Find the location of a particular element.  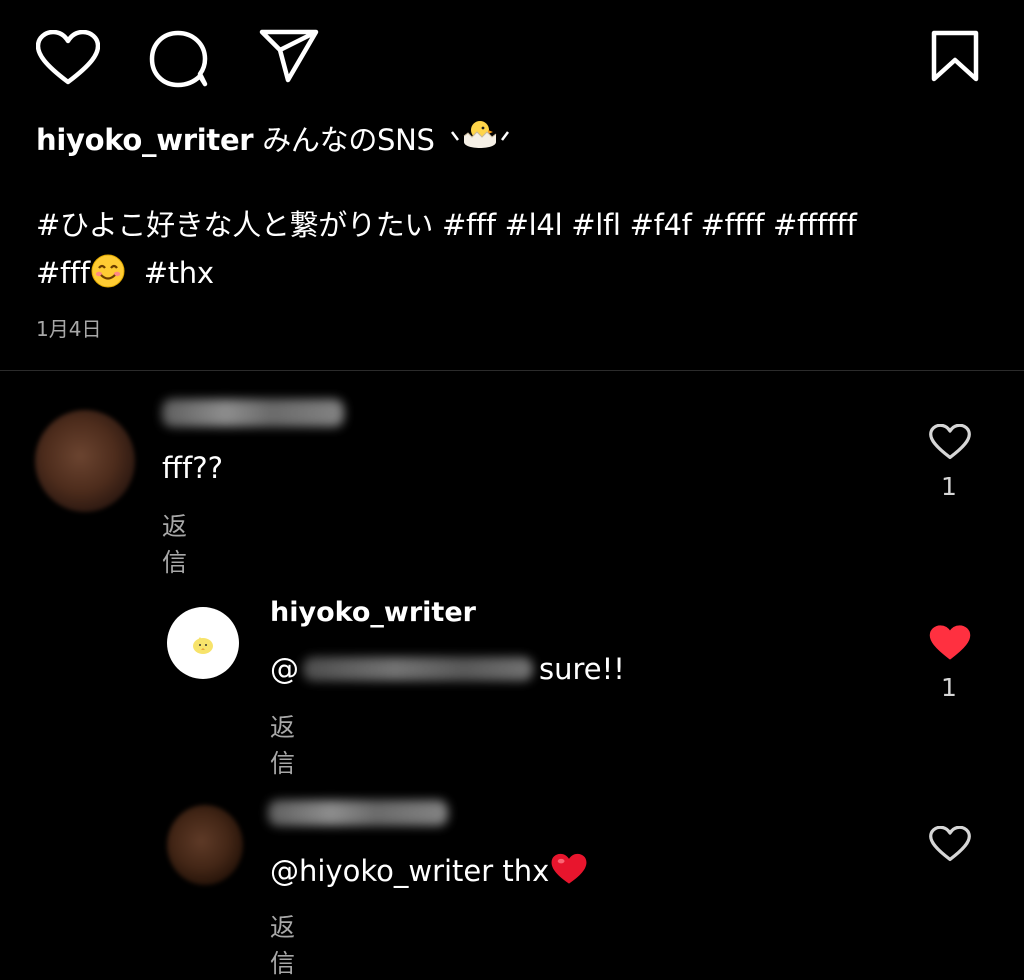

red-heart-emoji-icon is located at coordinates (569, 872).